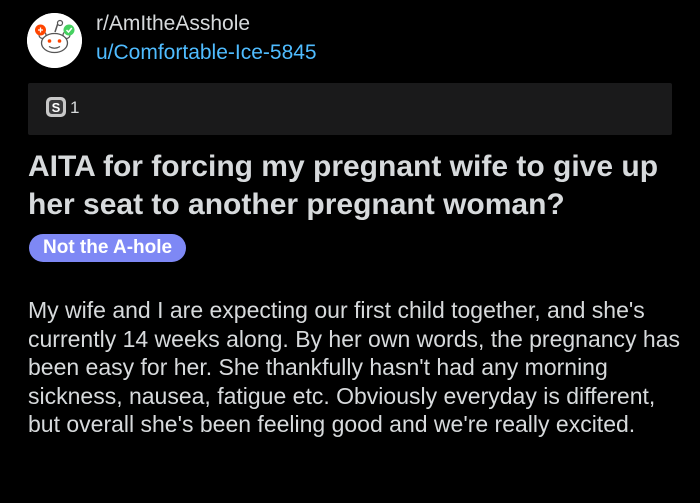  I want to click on author-username: u/Comfortable-Ice-5845, so click(206, 53).